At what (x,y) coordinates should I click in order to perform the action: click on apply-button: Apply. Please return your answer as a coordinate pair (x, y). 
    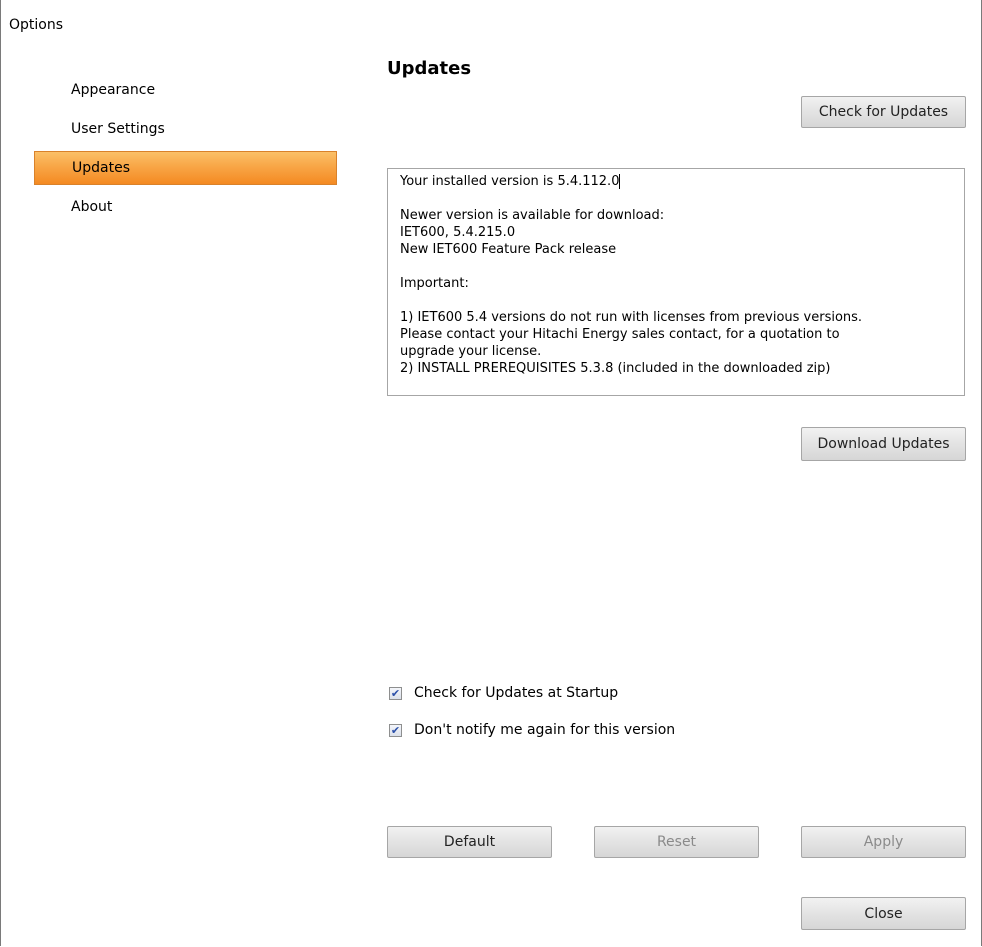
    Looking at the image, I should click on (883, 842).